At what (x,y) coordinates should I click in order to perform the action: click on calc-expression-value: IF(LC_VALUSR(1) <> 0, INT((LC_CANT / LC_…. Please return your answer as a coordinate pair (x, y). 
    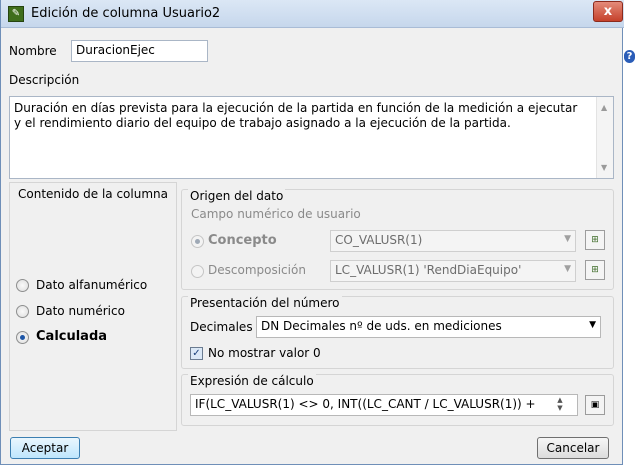
    Looking at the image, I should click on (365, 404).